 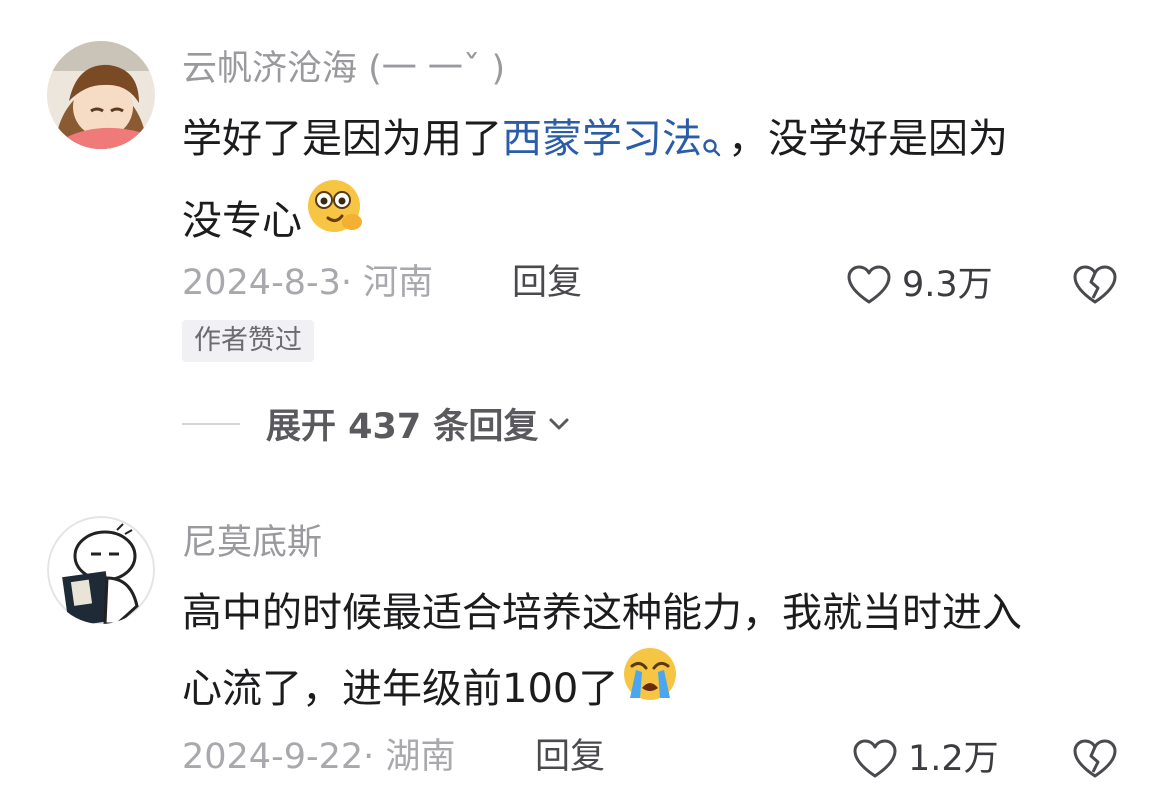 I want to click on comment-text-part: ，没学好是因为, so click(x=868, y=139).